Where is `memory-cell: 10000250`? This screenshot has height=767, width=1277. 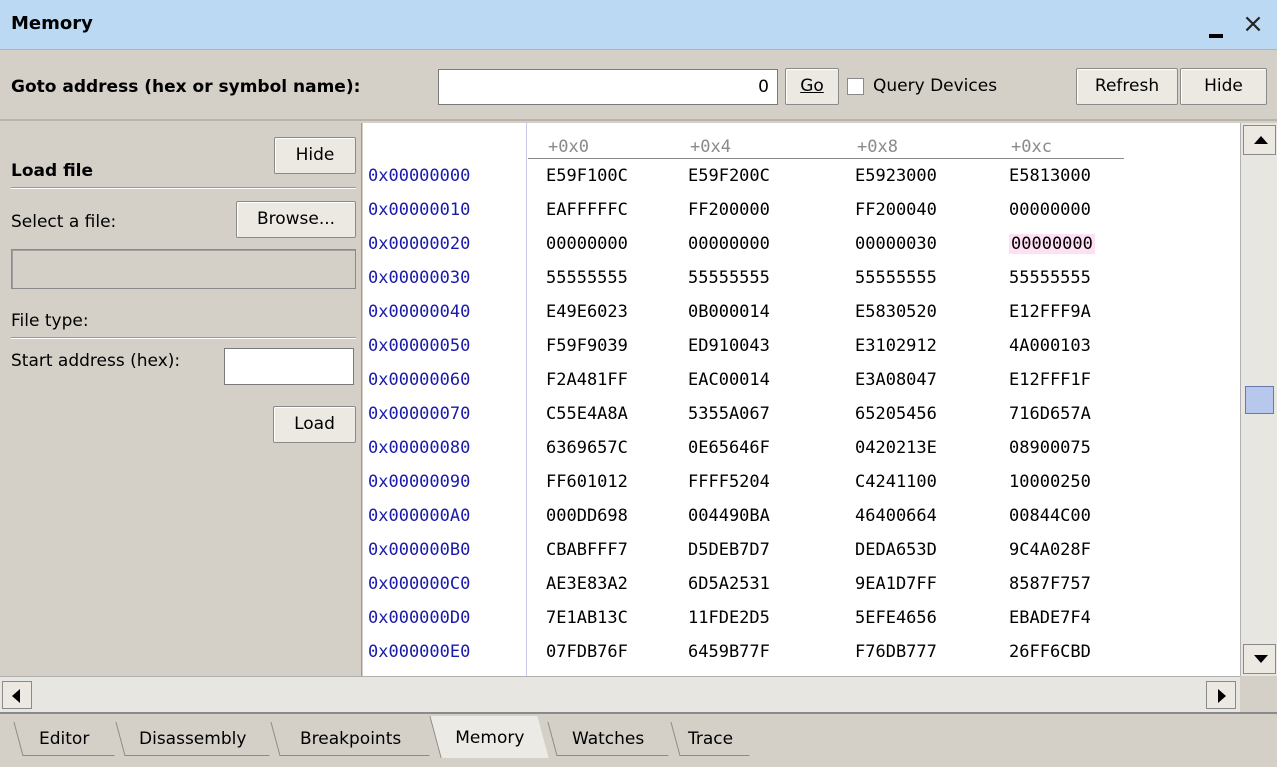 memory-cell: 10000250 is located at coordinates (1050, 482).